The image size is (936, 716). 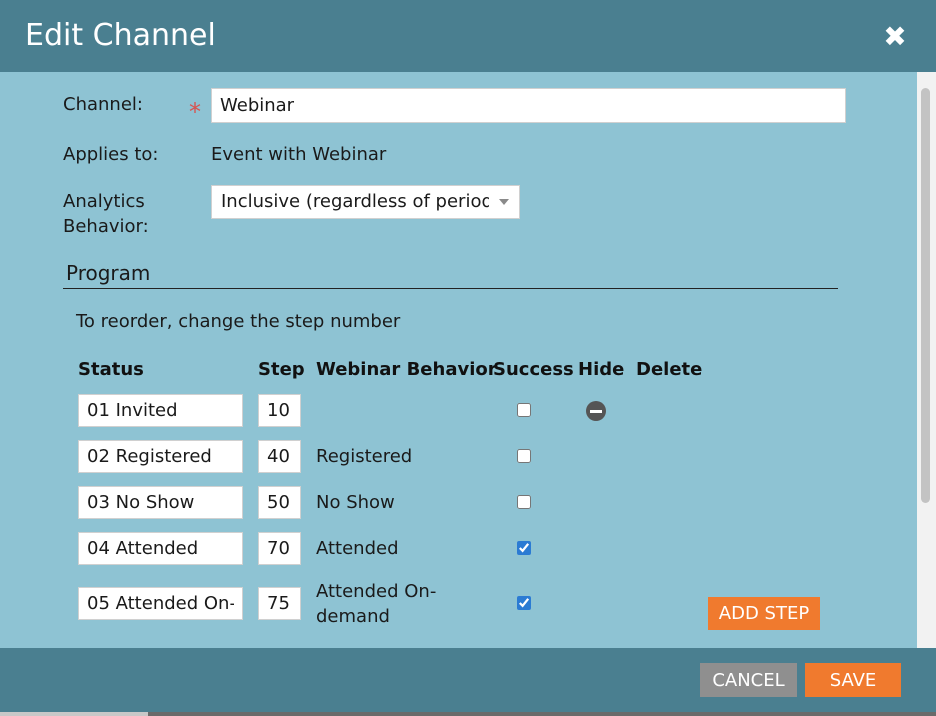 I want to click on scrollbar-thumb, so click(x=925, y=295).